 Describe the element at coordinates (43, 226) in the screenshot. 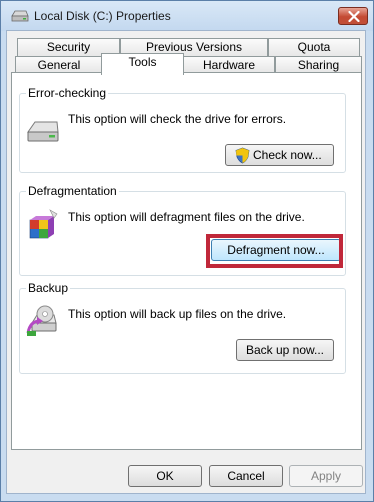

I see `defrag-icon` at that location.